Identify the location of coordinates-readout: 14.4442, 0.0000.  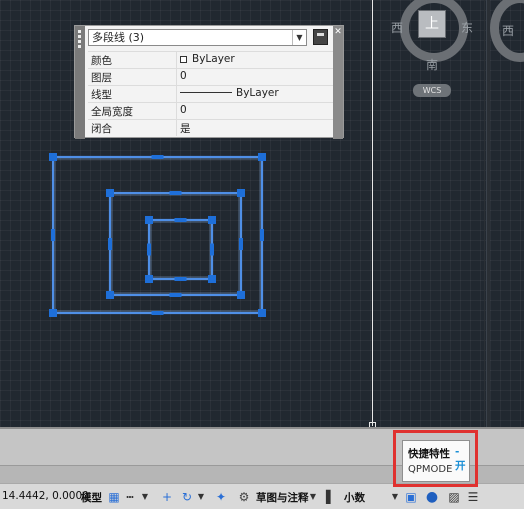
(45, 496).